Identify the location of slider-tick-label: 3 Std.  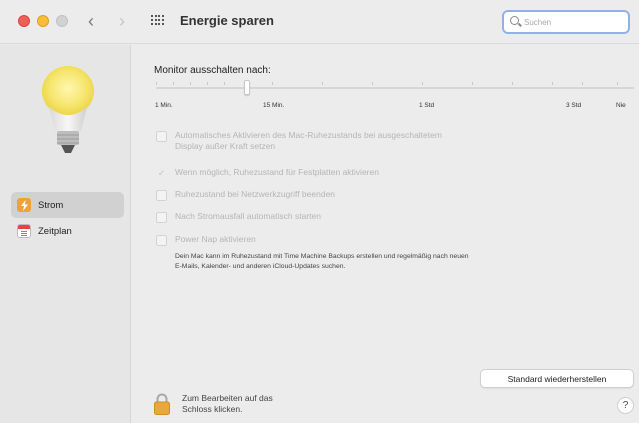
(574, 105).